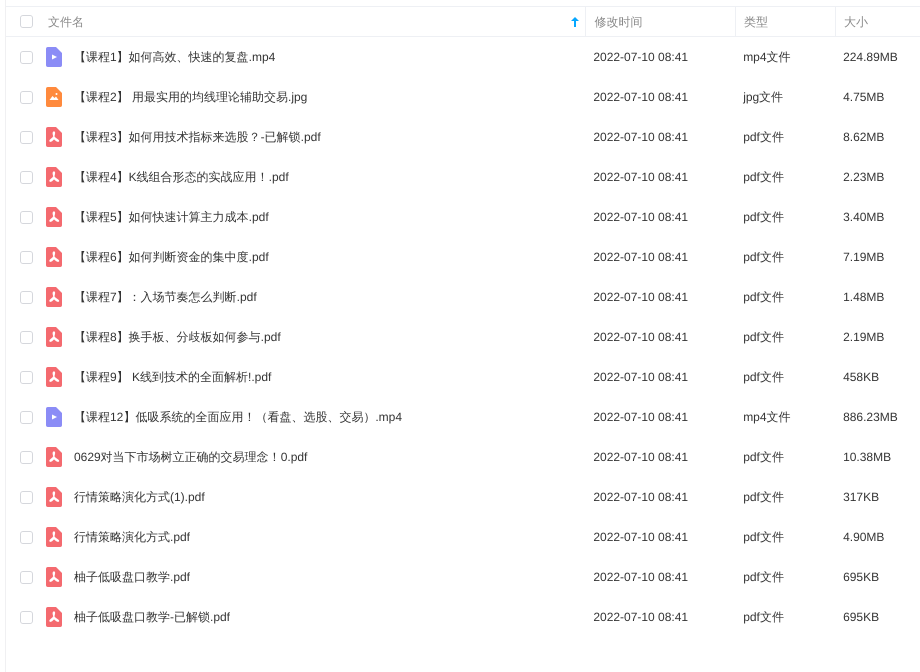 The width and height of the screenshot is (920, 672). What do you see at coordinates (756, 21) in the screenshot?
I see `column-label: 类型` at bounding box center [756, 21].